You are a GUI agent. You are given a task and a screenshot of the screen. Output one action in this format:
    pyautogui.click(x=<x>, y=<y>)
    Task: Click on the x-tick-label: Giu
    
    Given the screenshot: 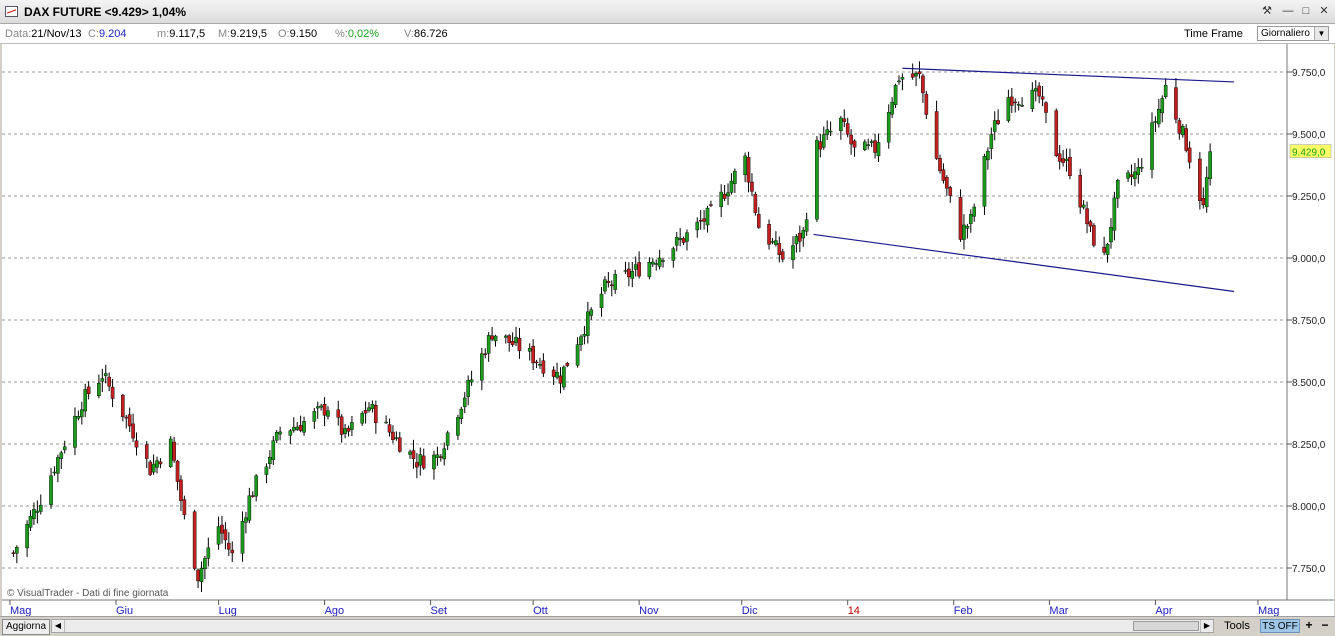 What is the action you would take?
    pyautogui.click(x=124, y=610)
    